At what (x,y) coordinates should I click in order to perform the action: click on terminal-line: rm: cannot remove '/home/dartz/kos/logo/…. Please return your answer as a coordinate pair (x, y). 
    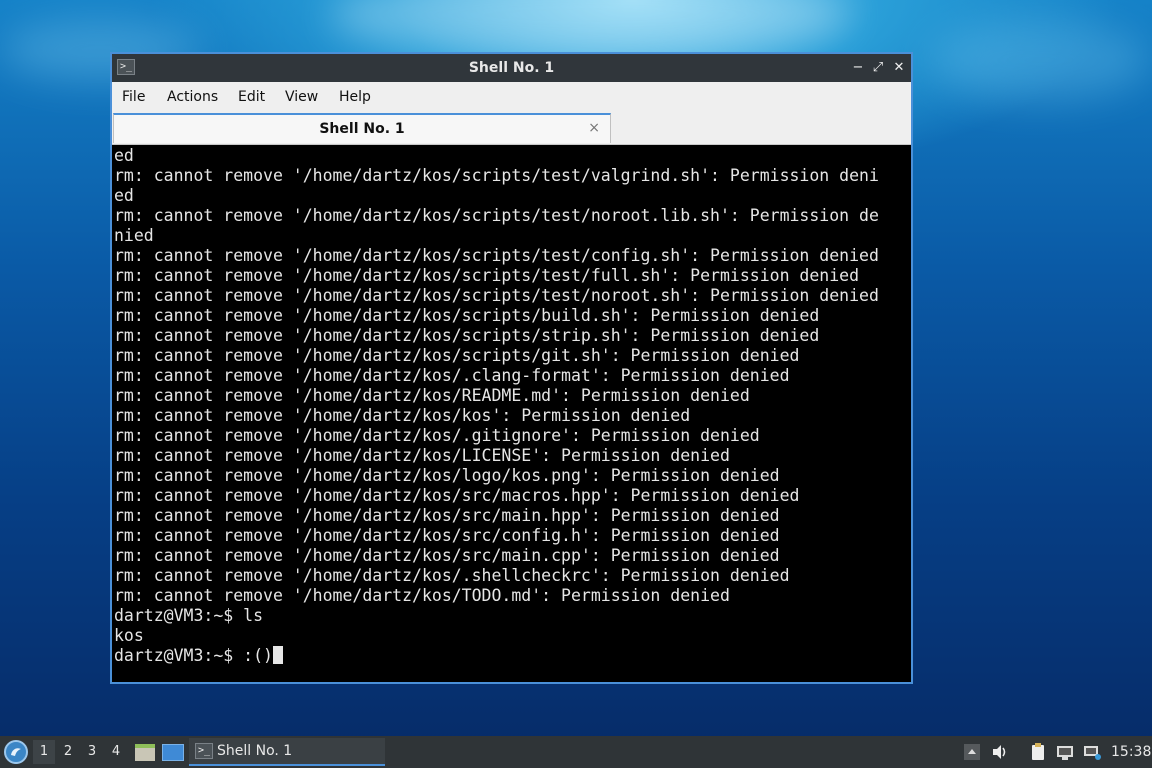
    Looking at the image, I should click on (447, 475).